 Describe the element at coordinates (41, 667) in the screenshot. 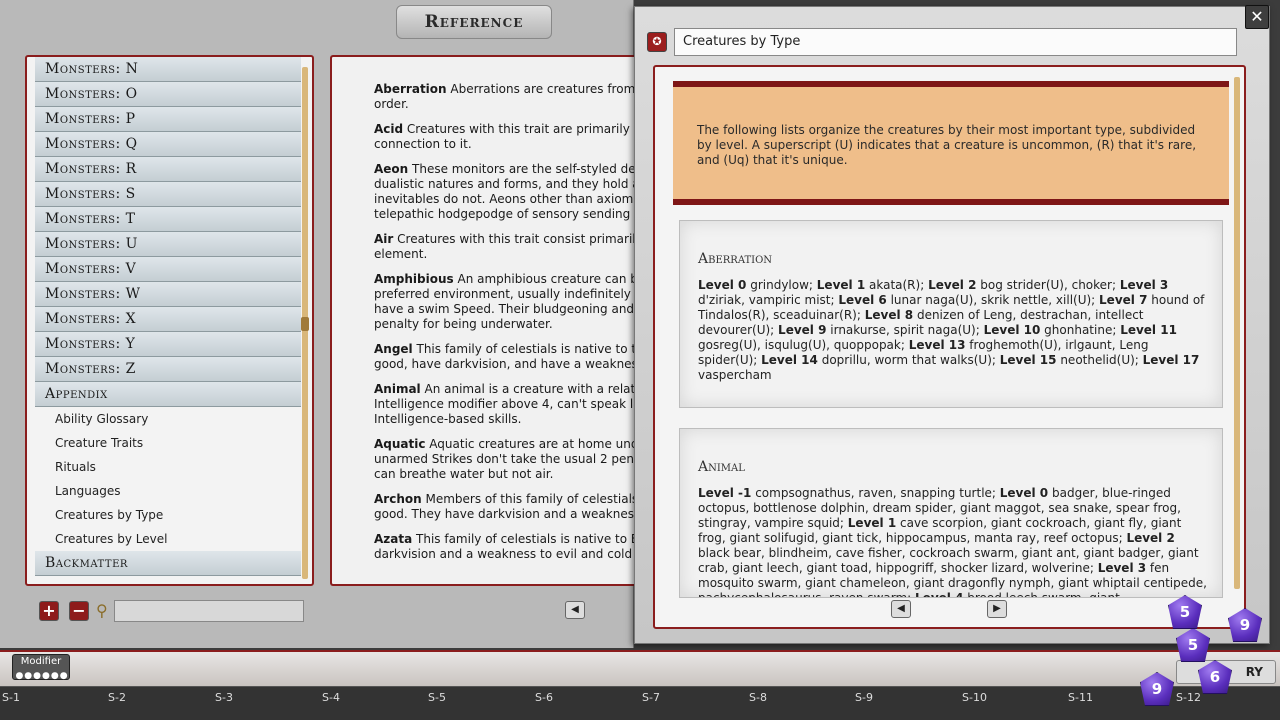

I see `modifier-box: Modifier ●●●●●●` at that location.